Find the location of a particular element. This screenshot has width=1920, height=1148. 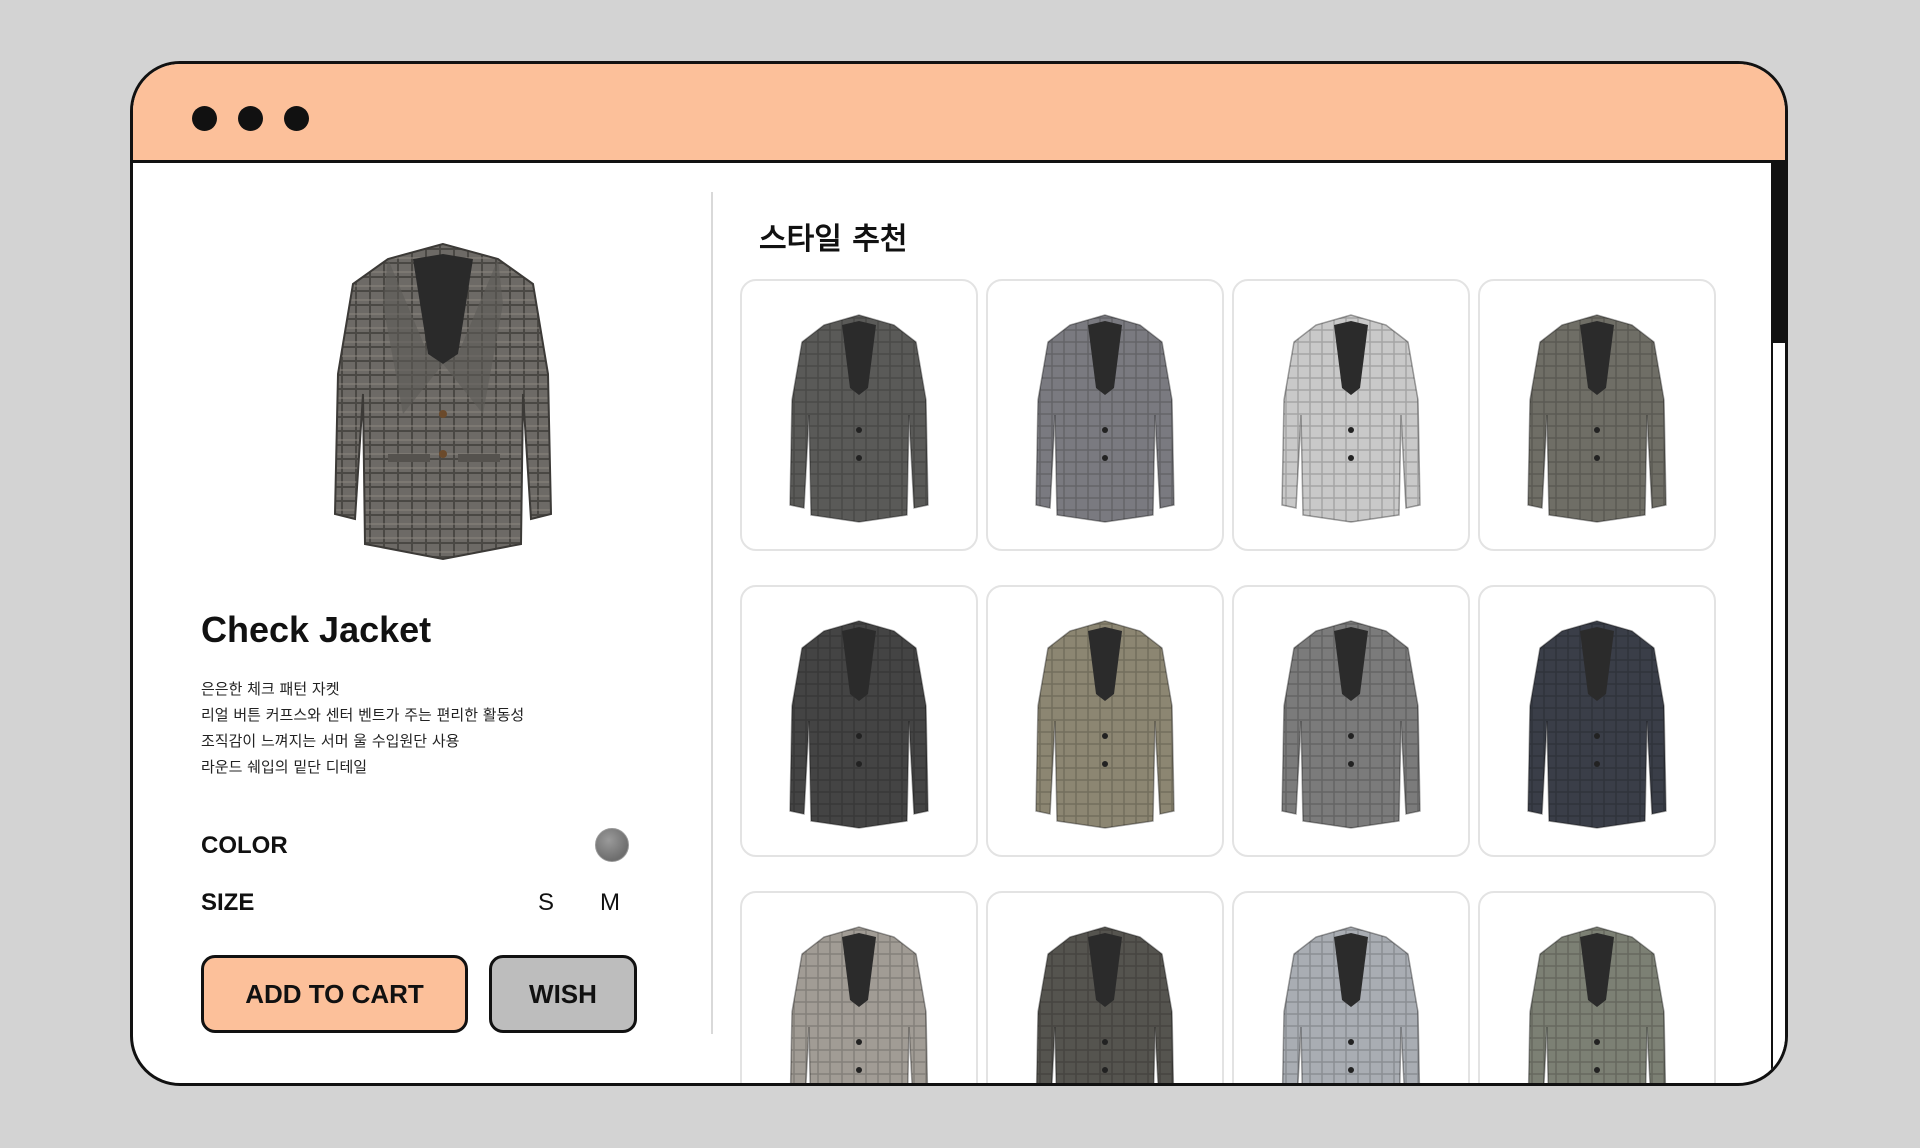

description-line: 조직감이 느껴지는 서머 울 수입원단 사용 is located at coordinates (330, 741).